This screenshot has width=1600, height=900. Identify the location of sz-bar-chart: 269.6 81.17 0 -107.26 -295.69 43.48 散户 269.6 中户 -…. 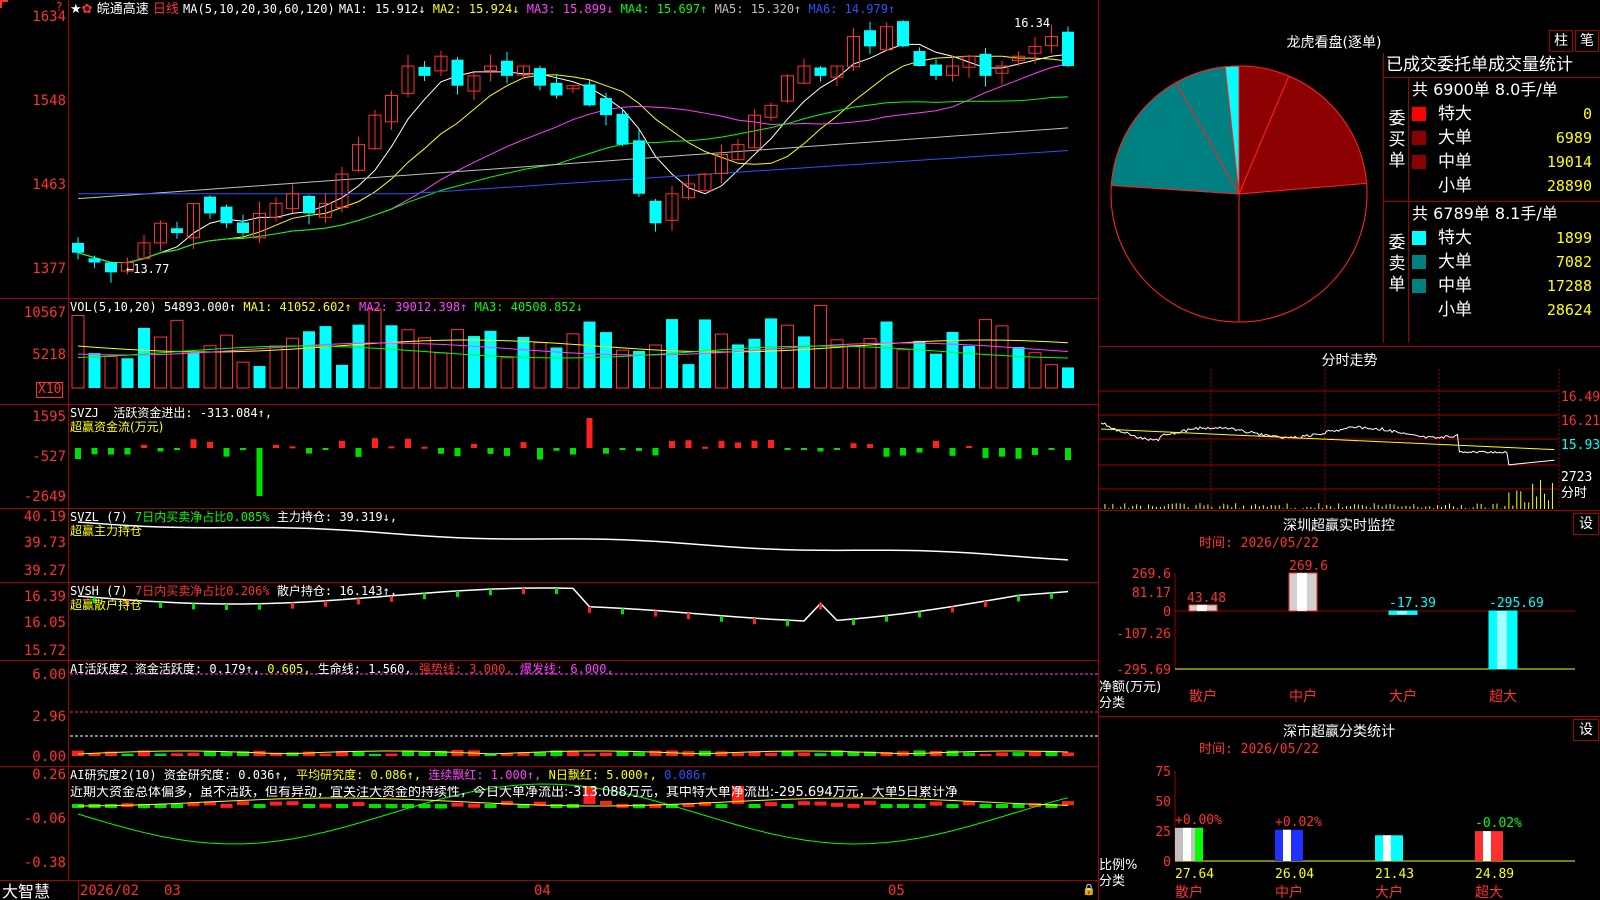
(1349, 634).